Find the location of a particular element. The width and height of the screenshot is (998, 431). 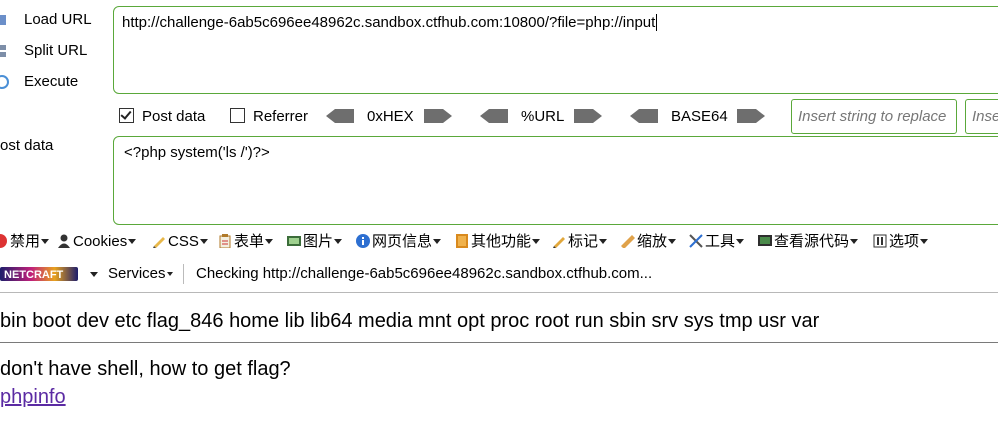

split-url-icon is located at coordinates (5, 51).